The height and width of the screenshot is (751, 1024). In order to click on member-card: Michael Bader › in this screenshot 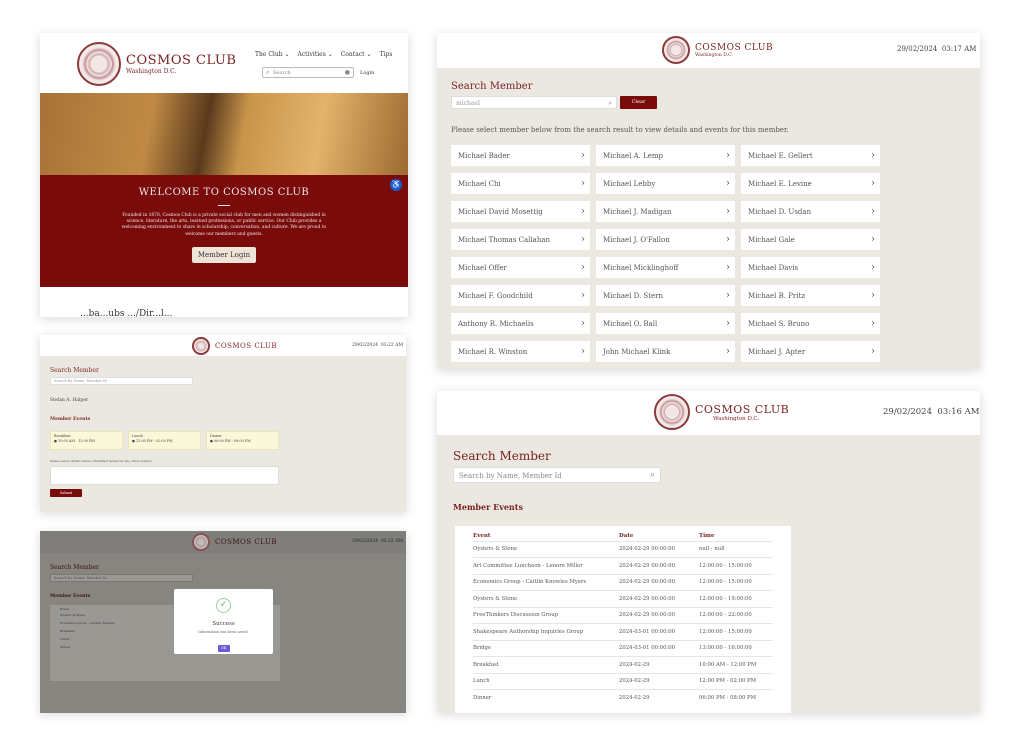, I will do `click(520, 155)`.